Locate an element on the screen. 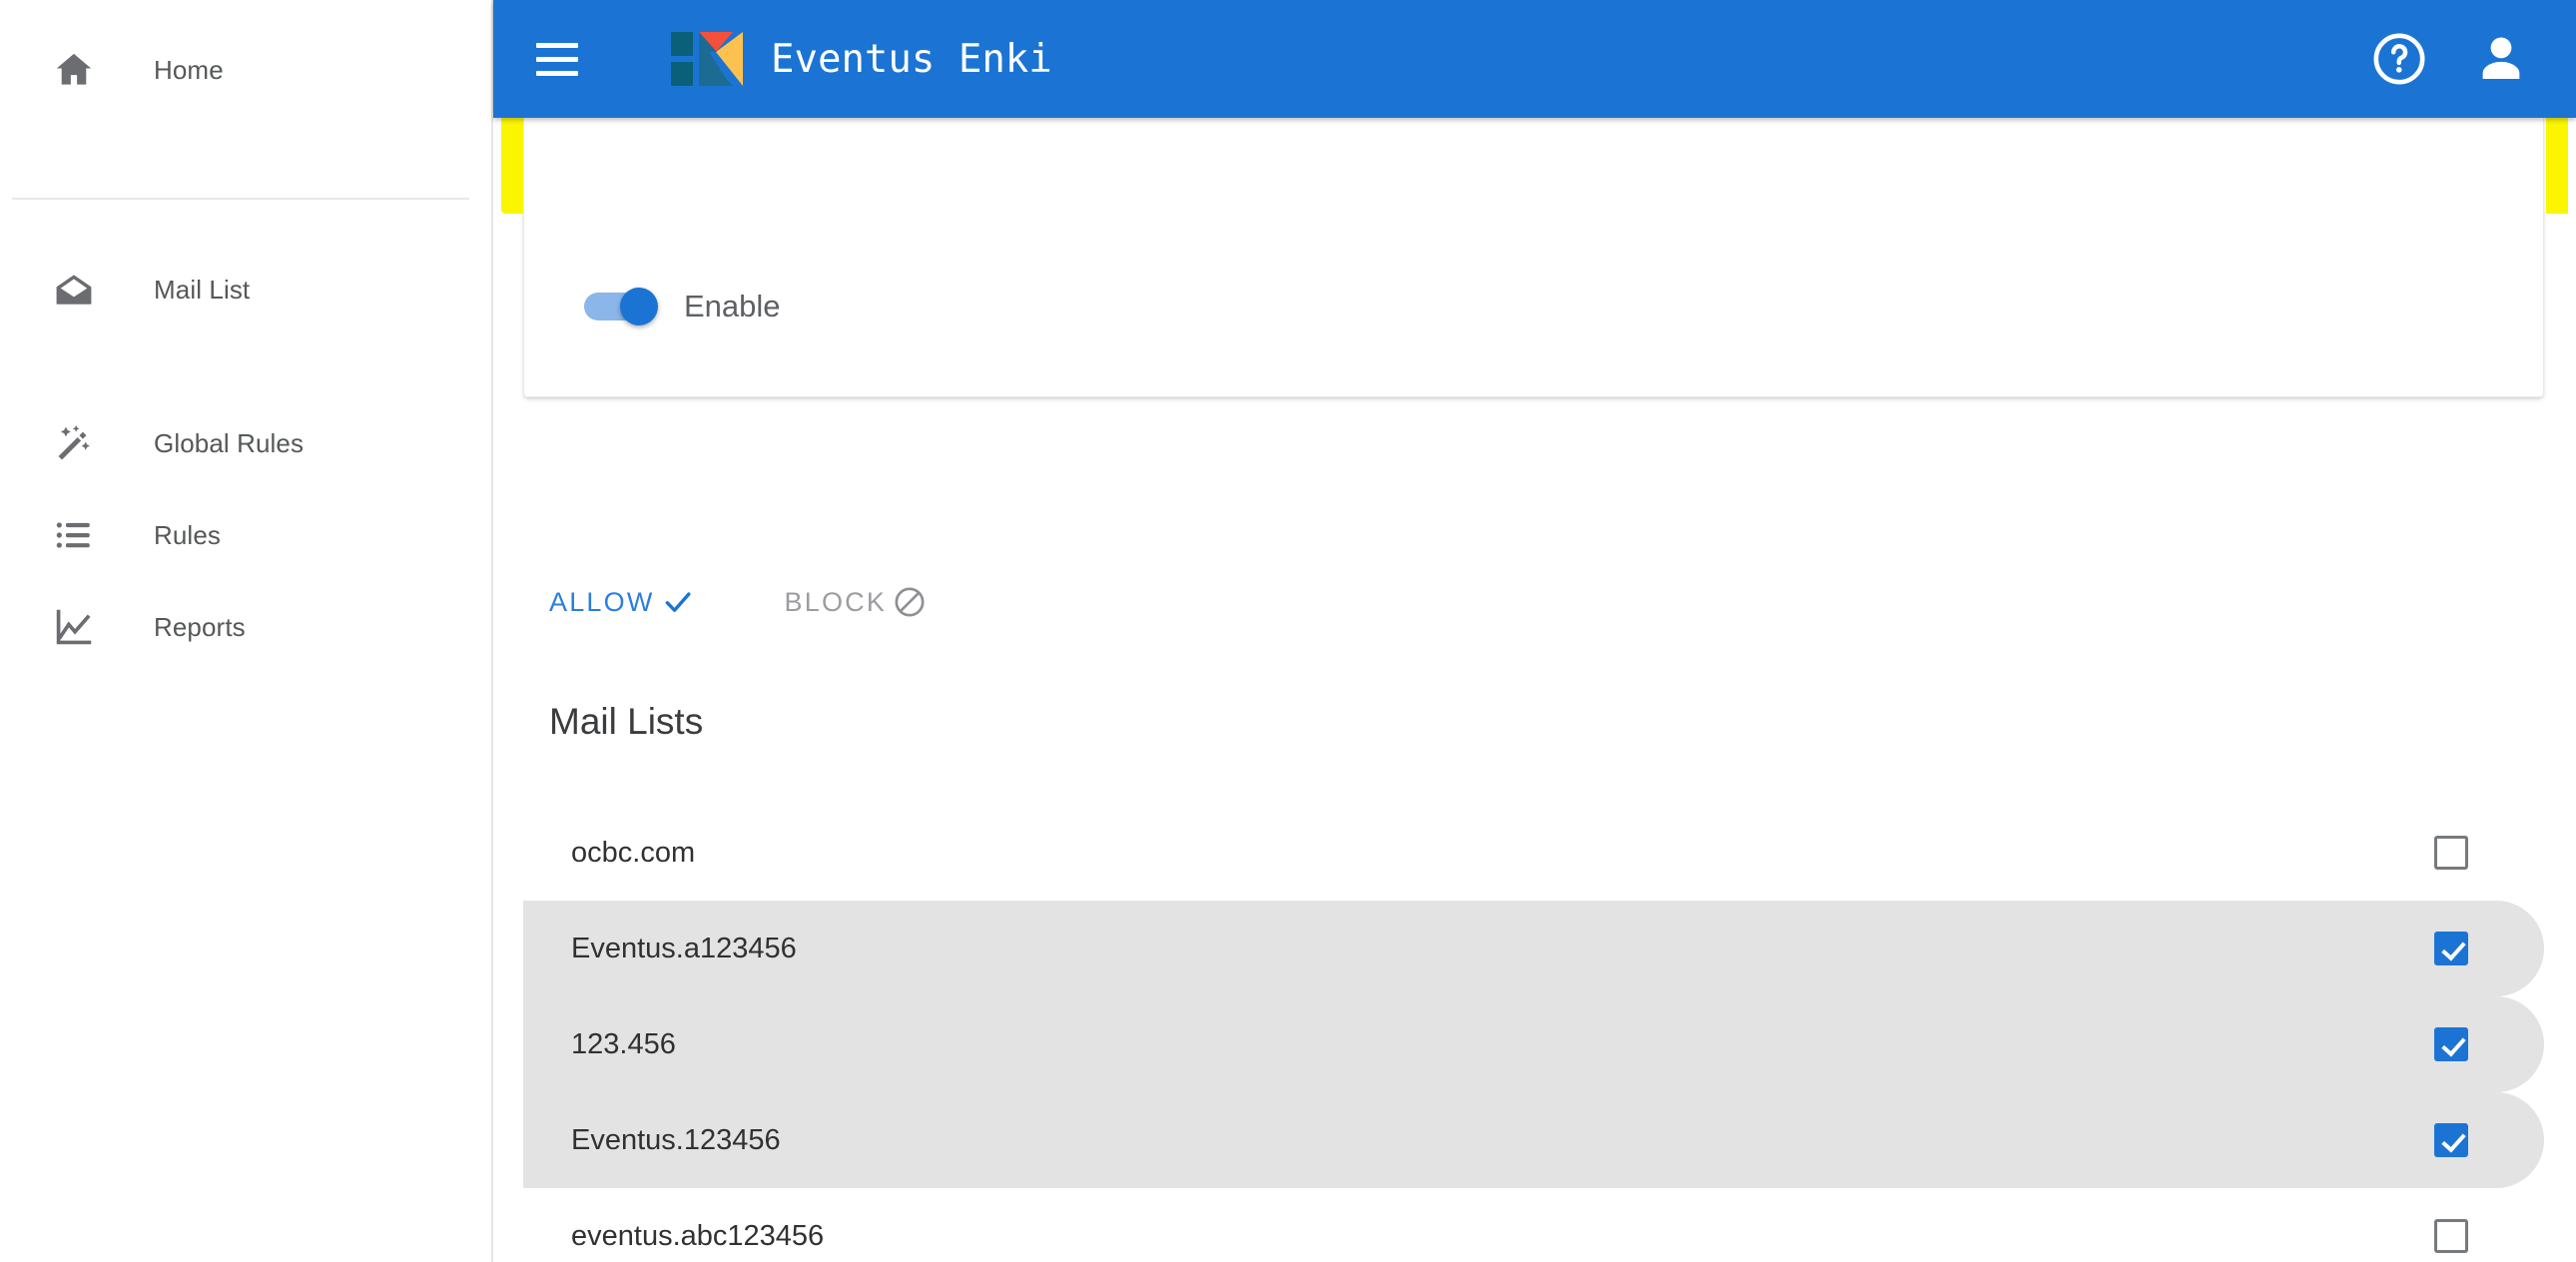 Image resolution: width=2576 pixels, height=1262 pixels. sidebar-item-label: Mail List is located at coordinates (202, 289).